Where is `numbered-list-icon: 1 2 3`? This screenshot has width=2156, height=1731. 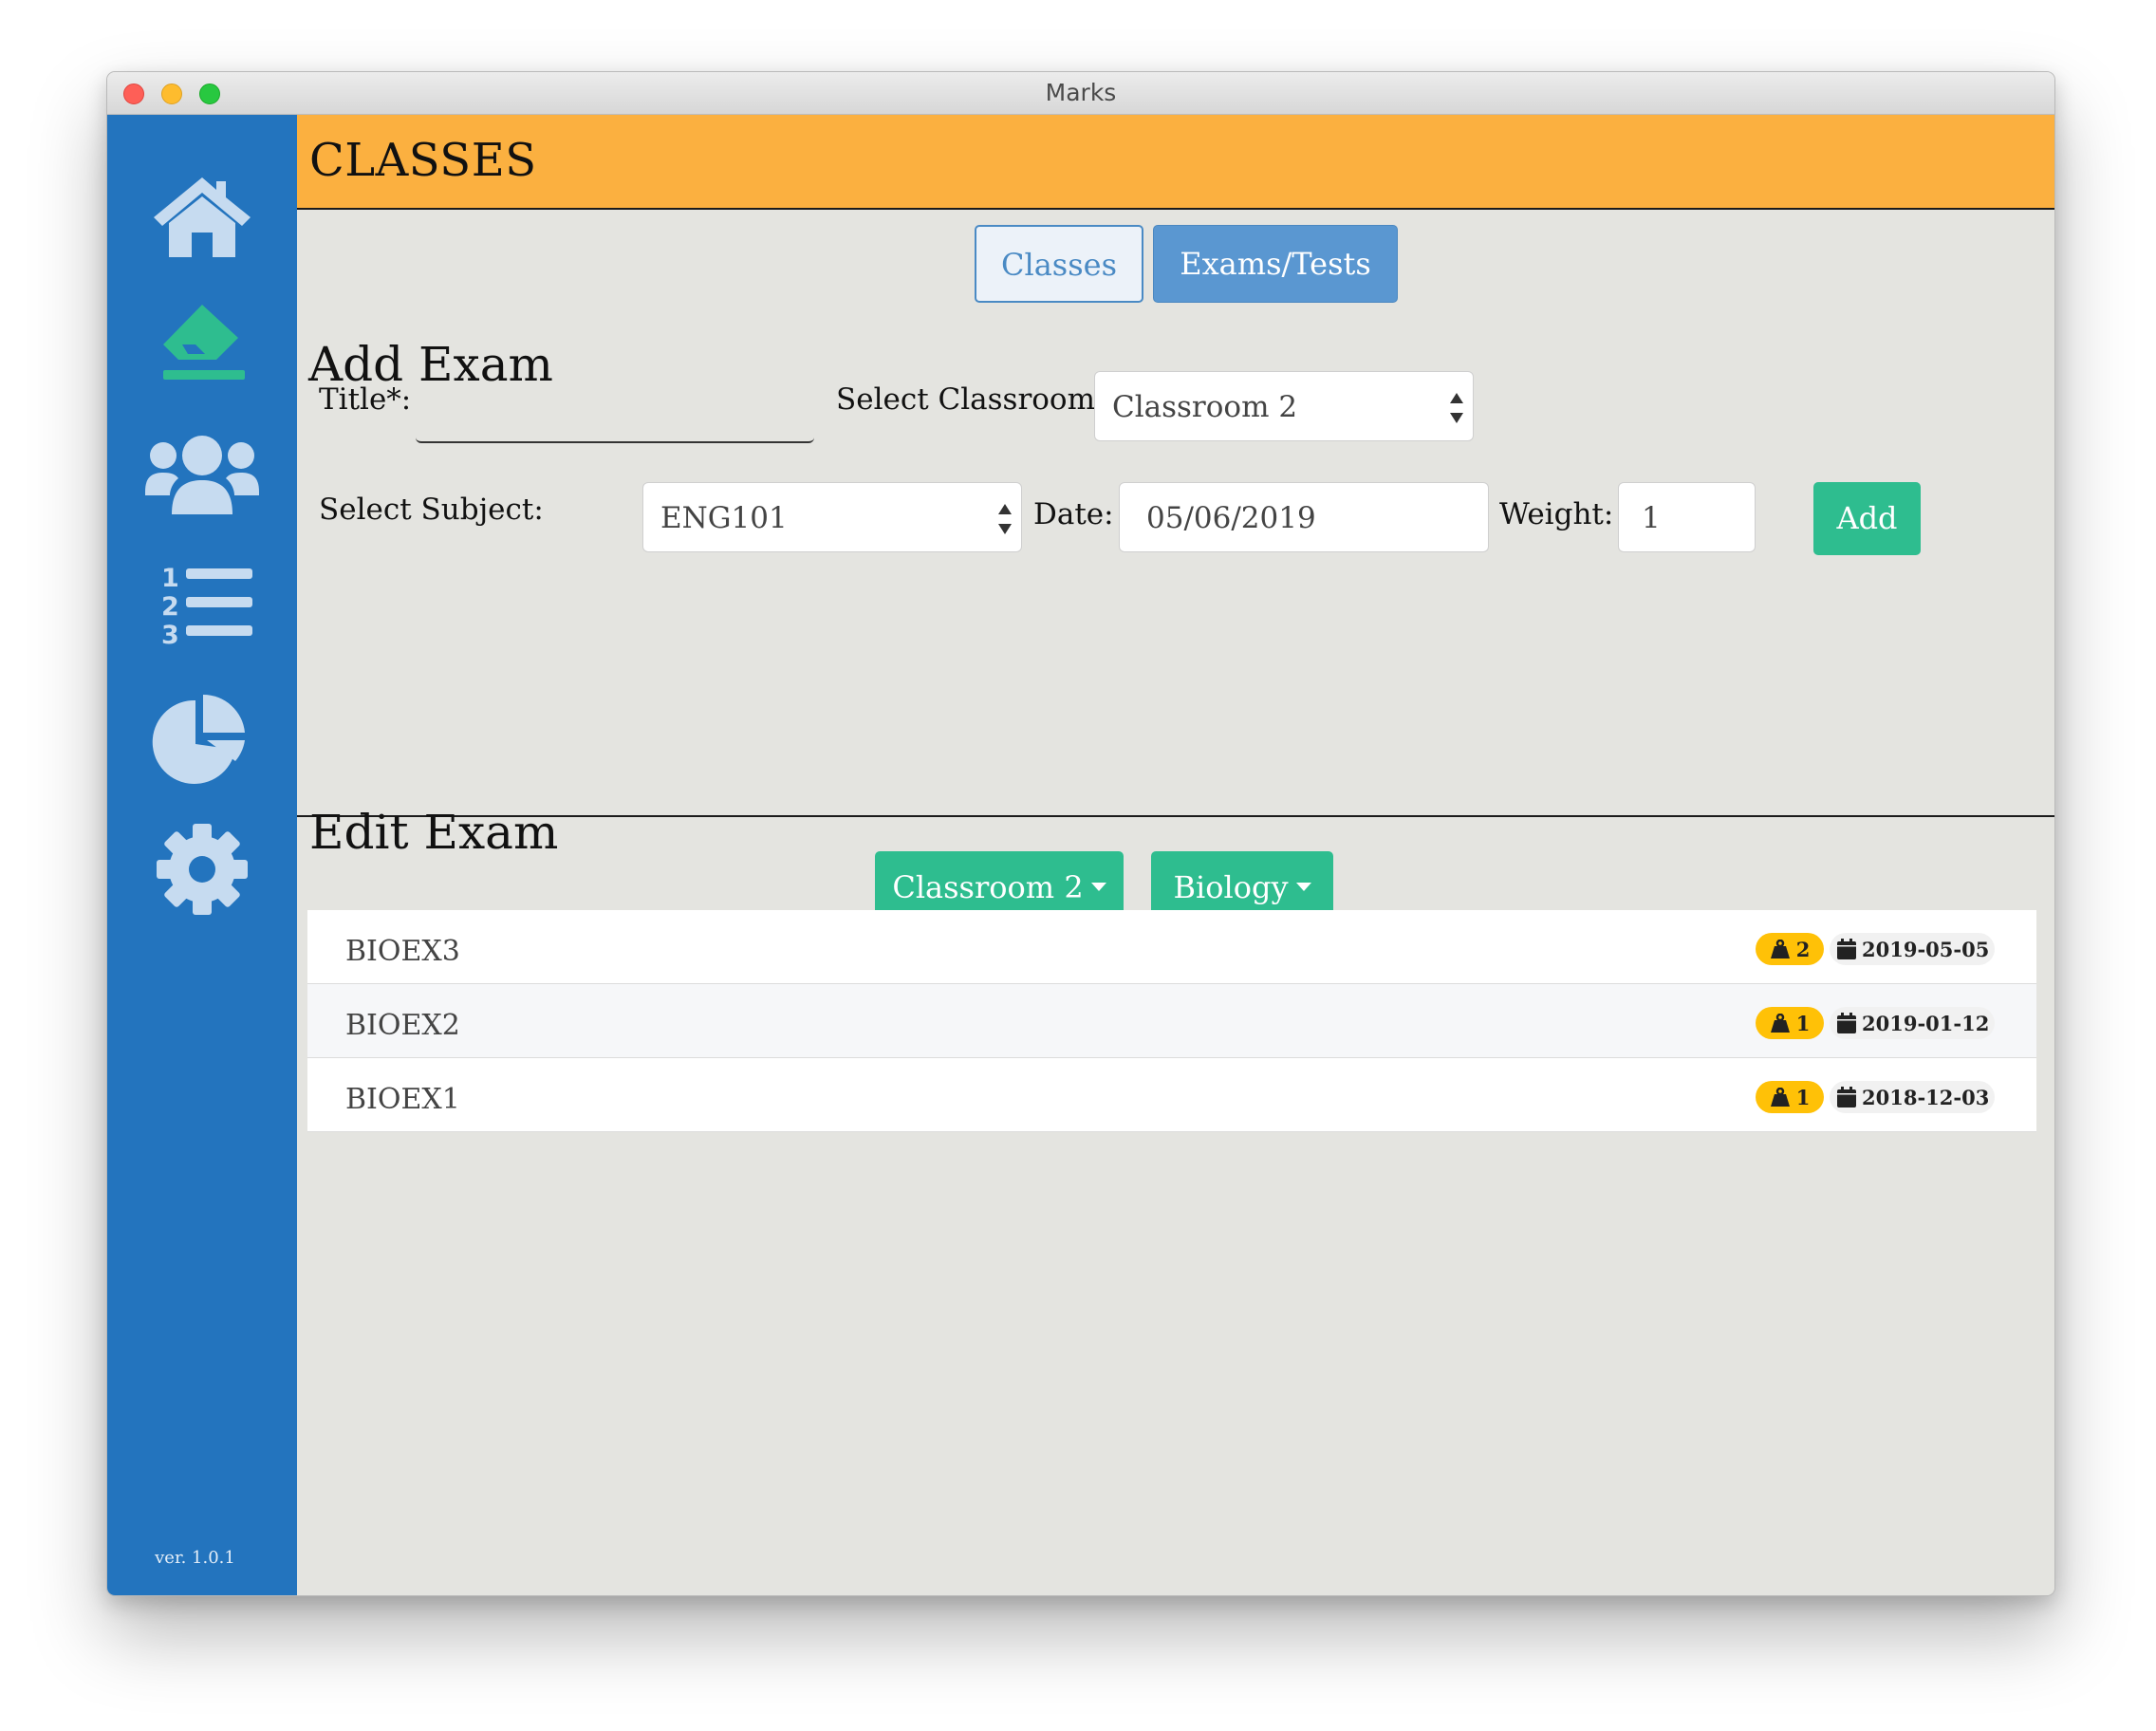 numbered-list-icon: 1 2 3 is located at coordinates (206, 605).